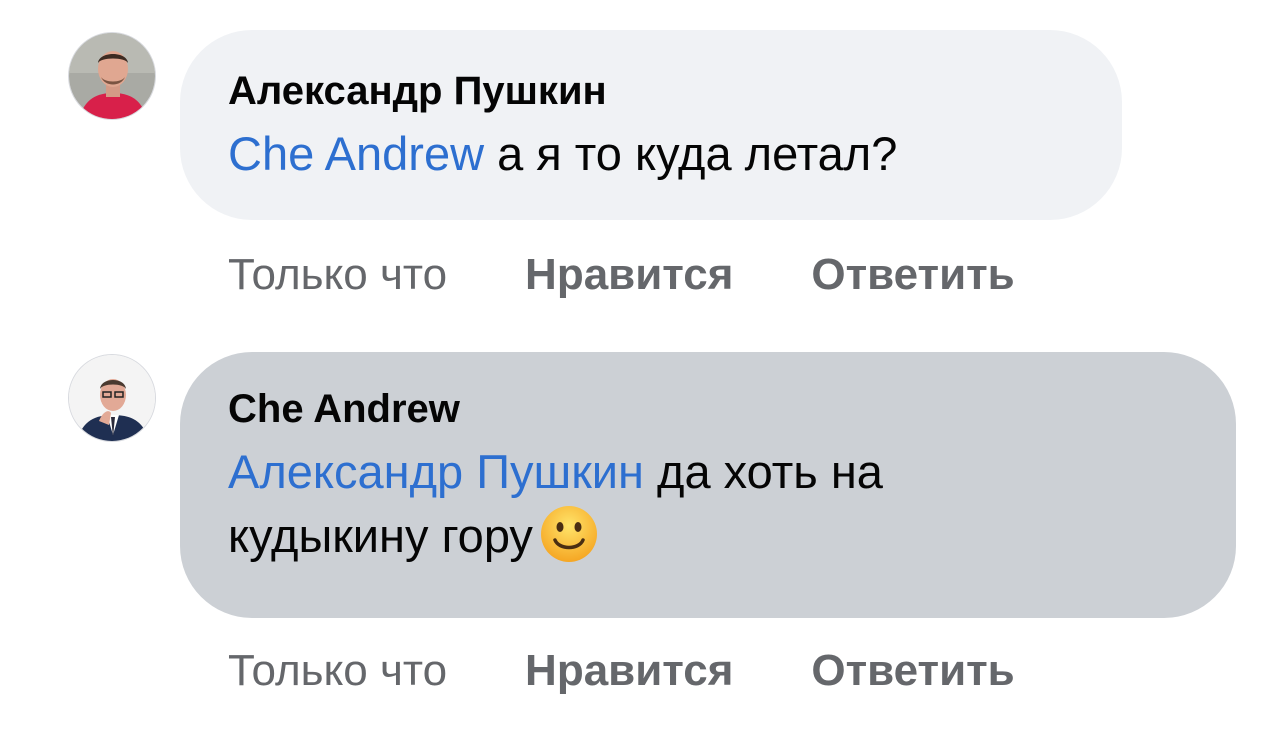  I want to click on comment-text: Александр Пушкин да хоть на кудыкину гору, so click(708, 510).